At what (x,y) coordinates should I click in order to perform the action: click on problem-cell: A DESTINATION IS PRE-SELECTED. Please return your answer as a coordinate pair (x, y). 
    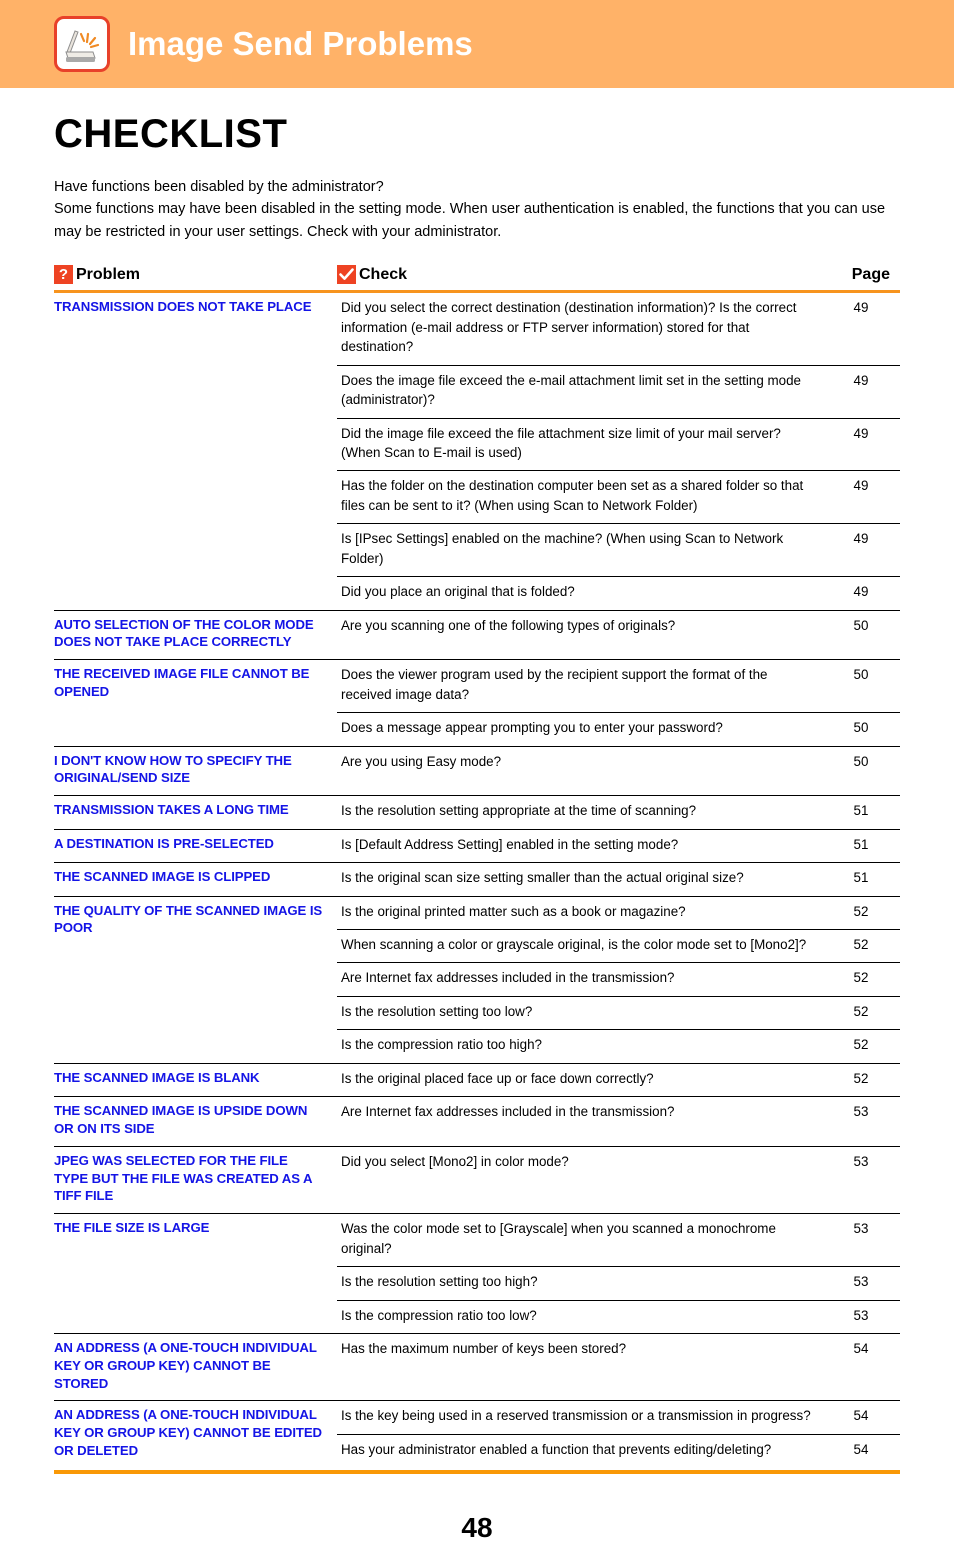
    Looking at the image, I should click on (195, 845).